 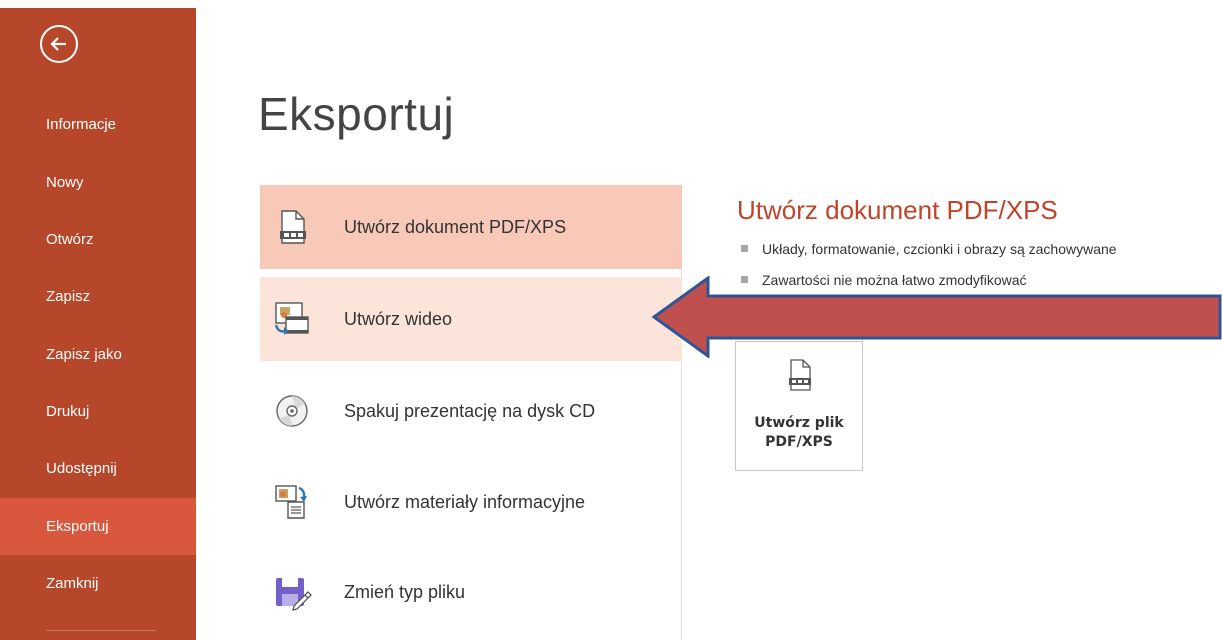 I want to click on create-pdf-xps-button: Utwórz plik PDF/XPS, so click(x=799, y=406).